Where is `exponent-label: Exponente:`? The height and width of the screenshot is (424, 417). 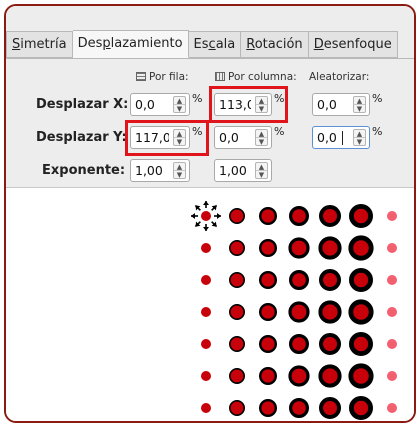
exponent-label: Exponente: is located at coordinates (84, 170).